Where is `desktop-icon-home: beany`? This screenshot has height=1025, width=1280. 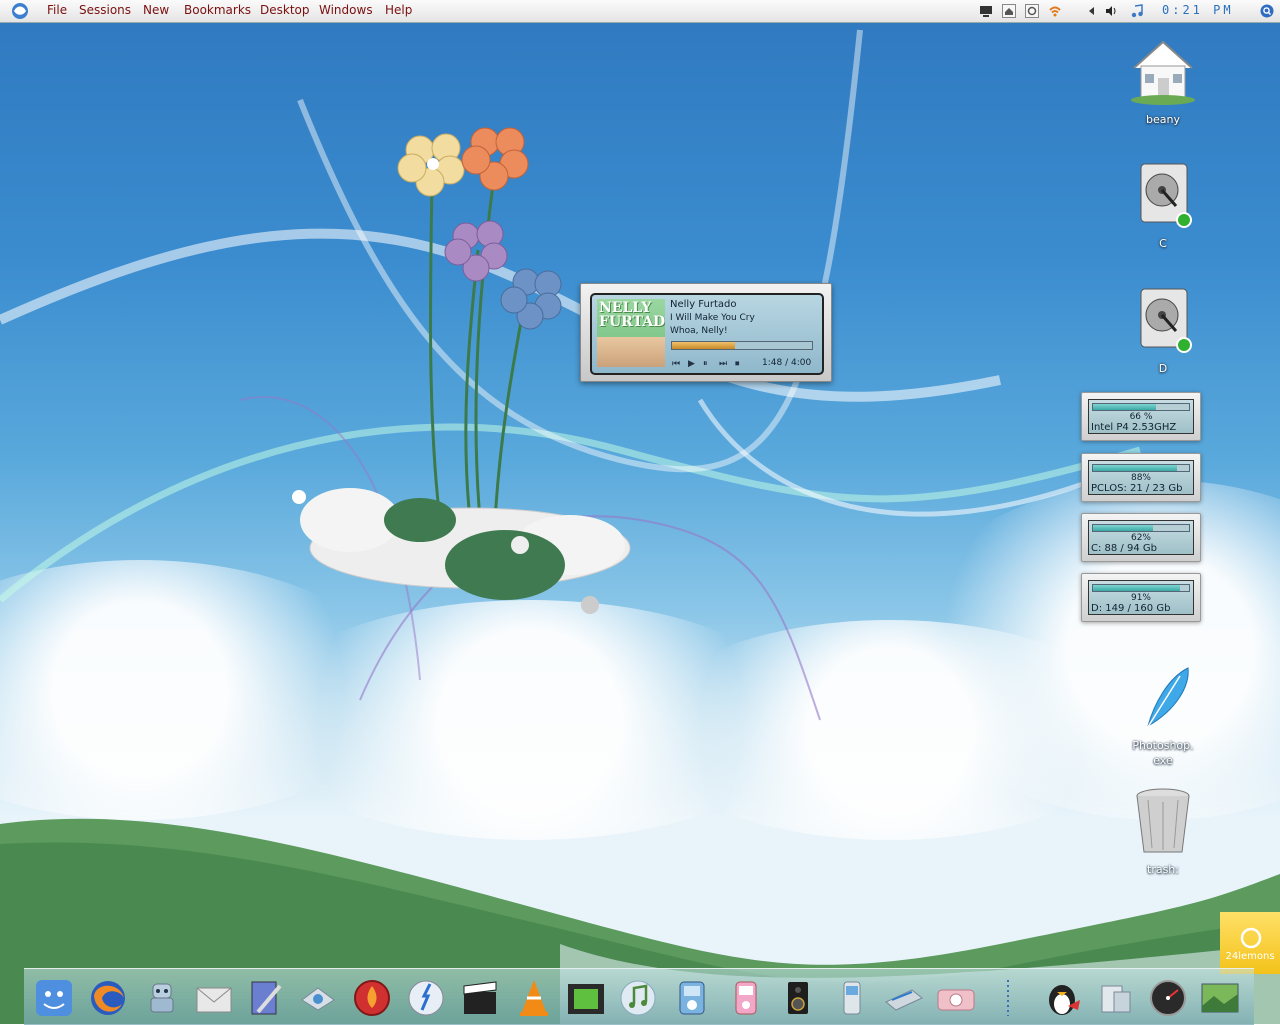
desktop-icon-home: beany is located at coordinates (1163, 81).